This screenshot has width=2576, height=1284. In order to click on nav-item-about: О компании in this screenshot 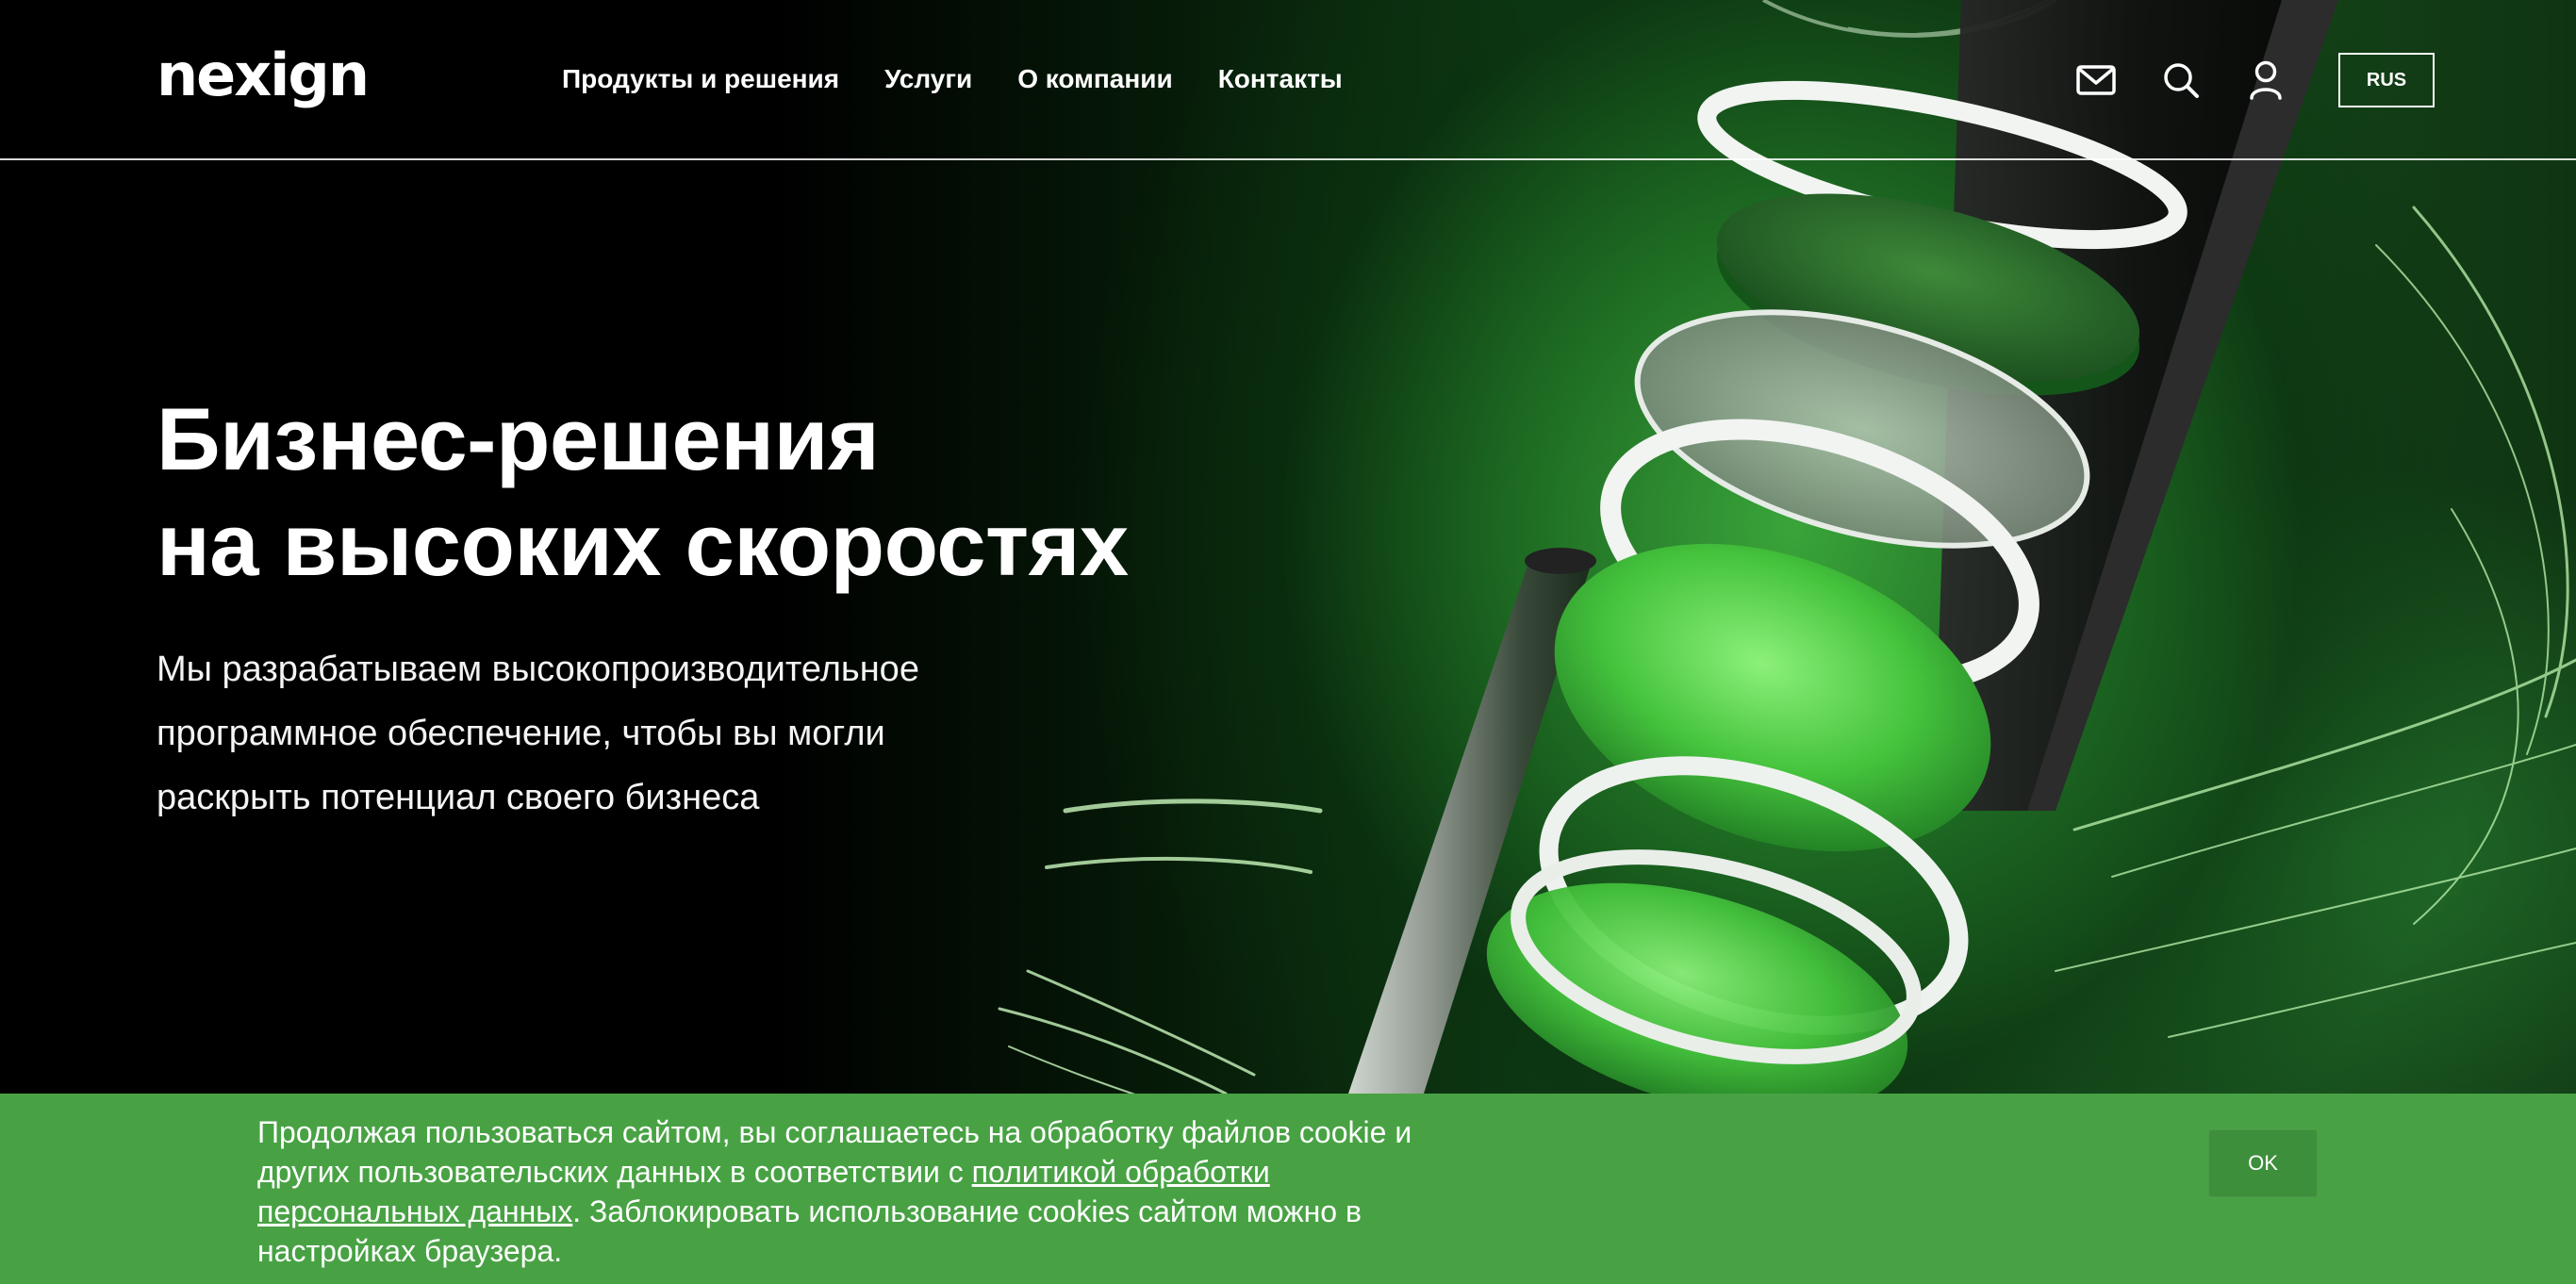, I will do `click(1094, 79)`.